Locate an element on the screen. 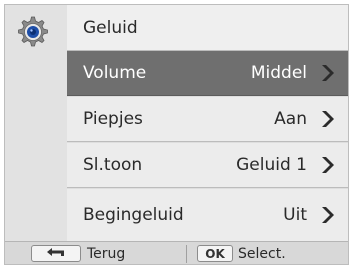 The image size is (355, 270). menu-item-value: Geluid 1 is located at coordinates (271, 165).